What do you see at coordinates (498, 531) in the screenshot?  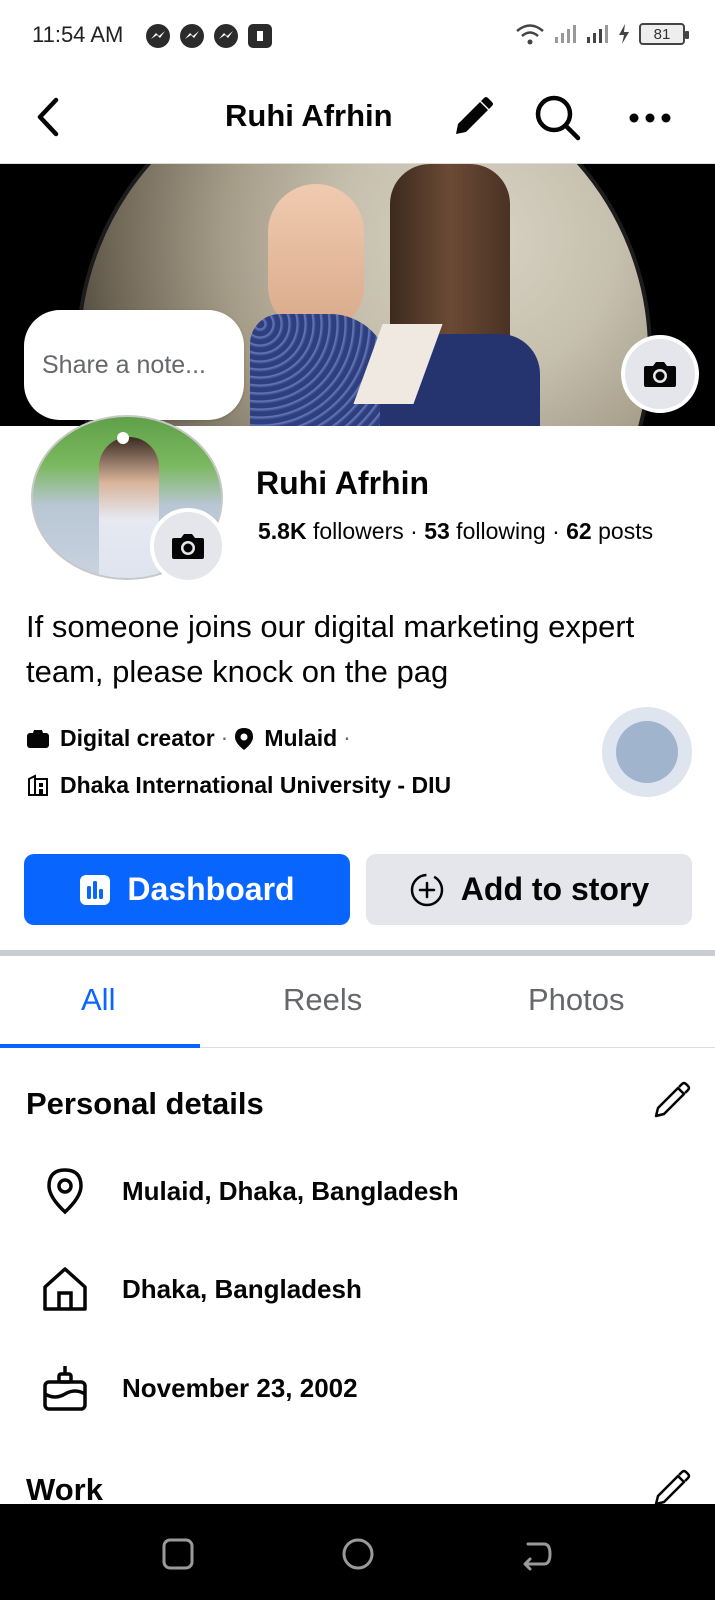 I see `following-label: following` at bounding box center [498, 531].